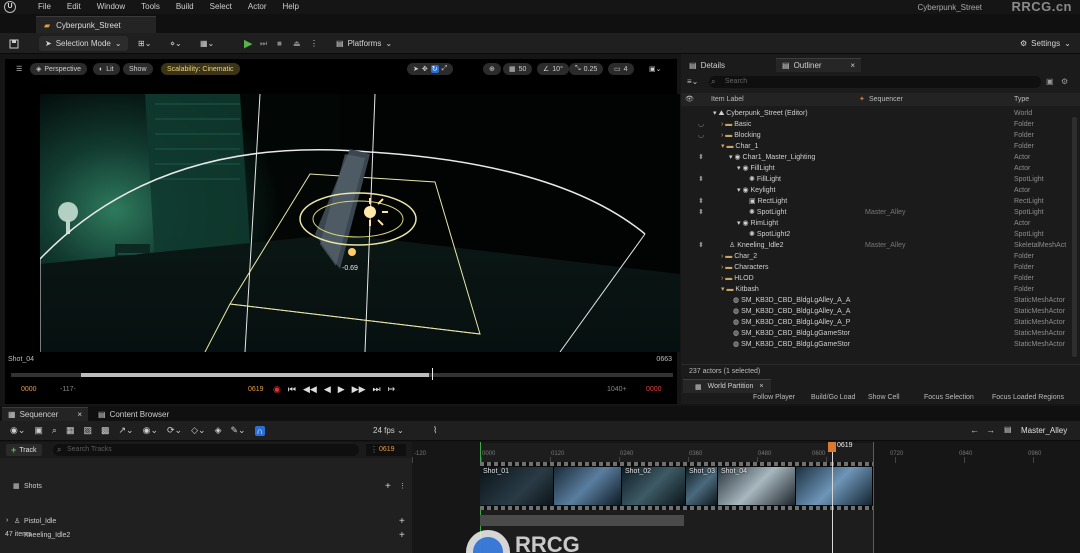  I want to click on view-icon: ◉⌄, so click(150, 430).